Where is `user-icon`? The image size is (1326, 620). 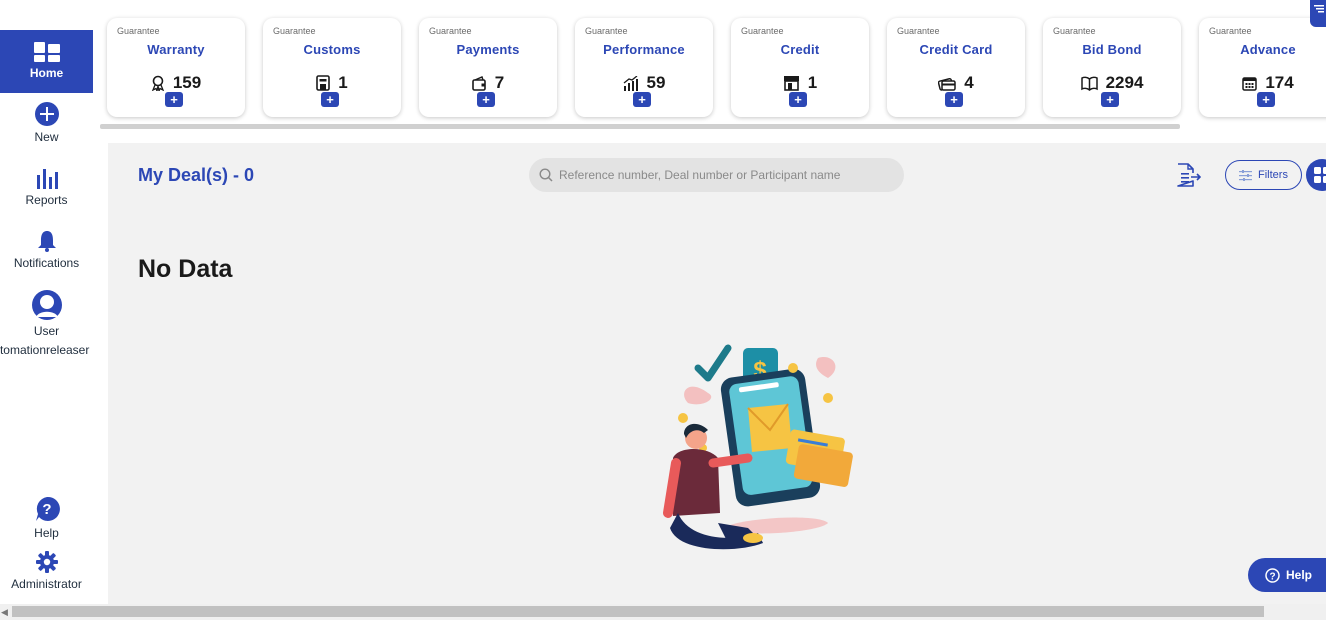
user-icon is located at coordinates (46, 305).